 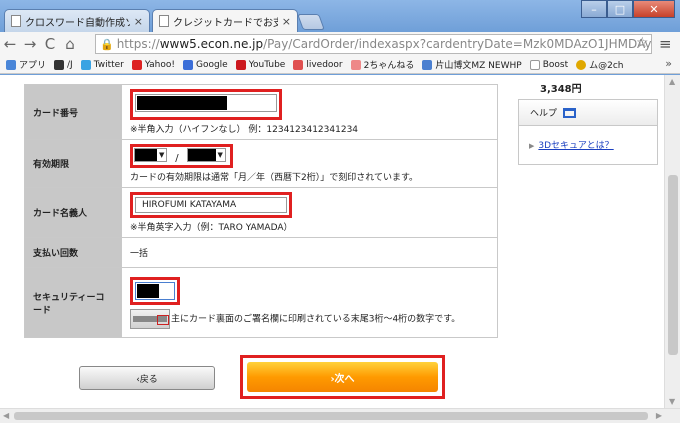 I want to click on security-code-highlight, so click(x=155, y=290).